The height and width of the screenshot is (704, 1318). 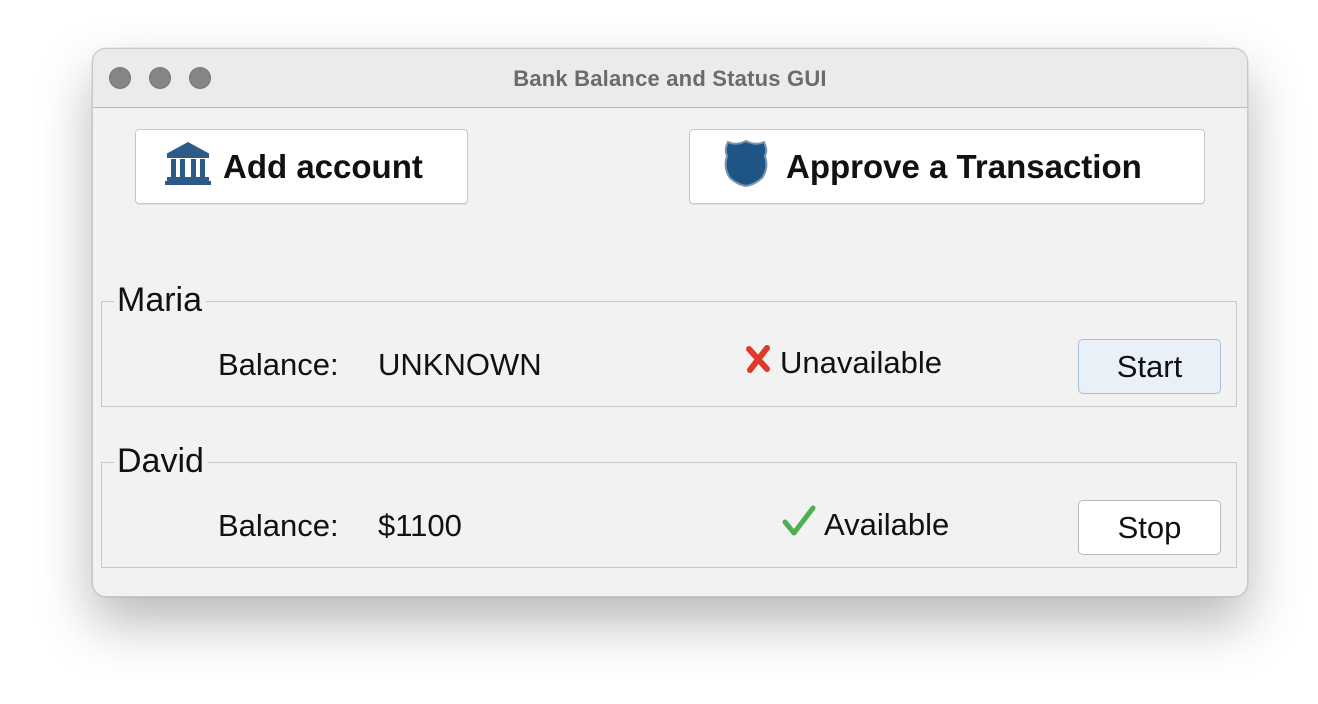 I want to click on add-account-button: Add account, so click(x=301, y=166).